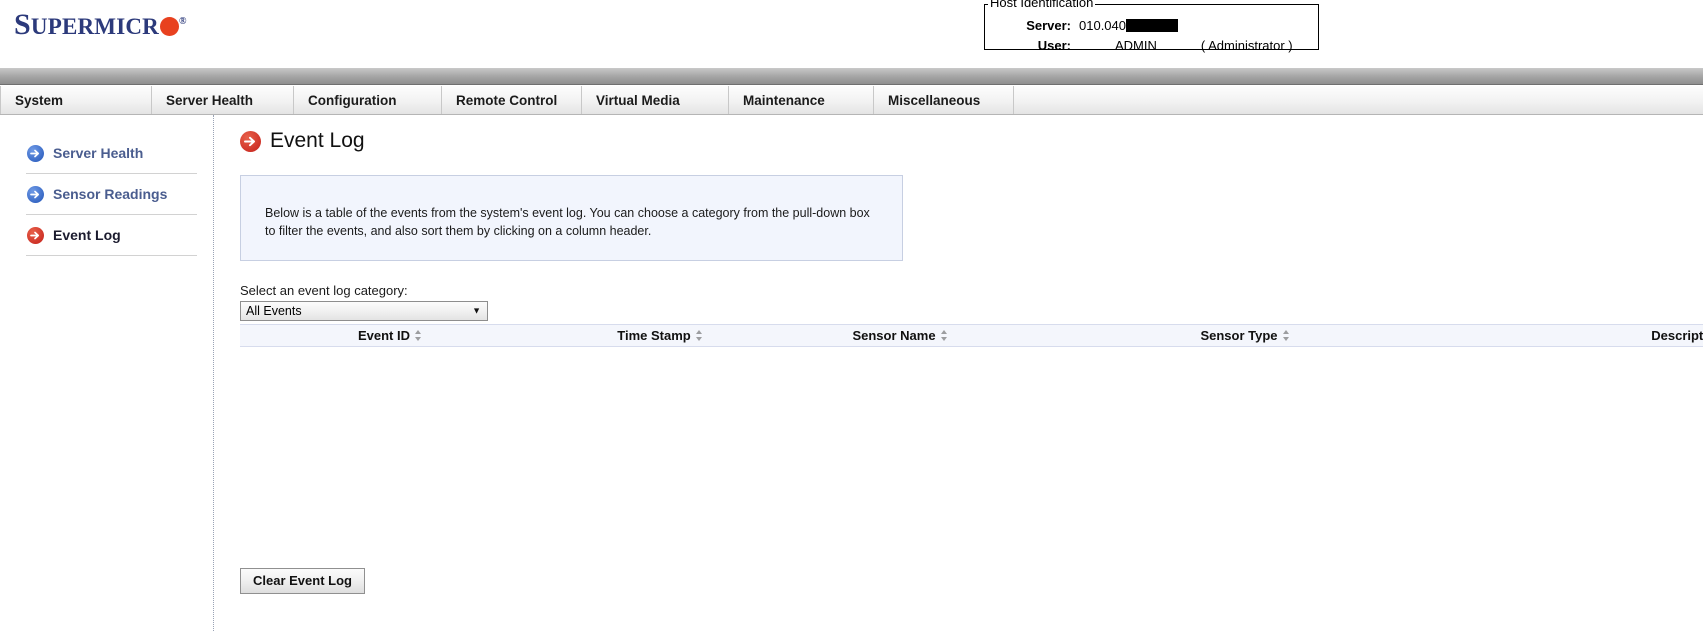 The image size is (1703, 631). Describe the element at coordinates (364, 311) in the screenshot. I see `event-category-select: All Events ▼` at that location.